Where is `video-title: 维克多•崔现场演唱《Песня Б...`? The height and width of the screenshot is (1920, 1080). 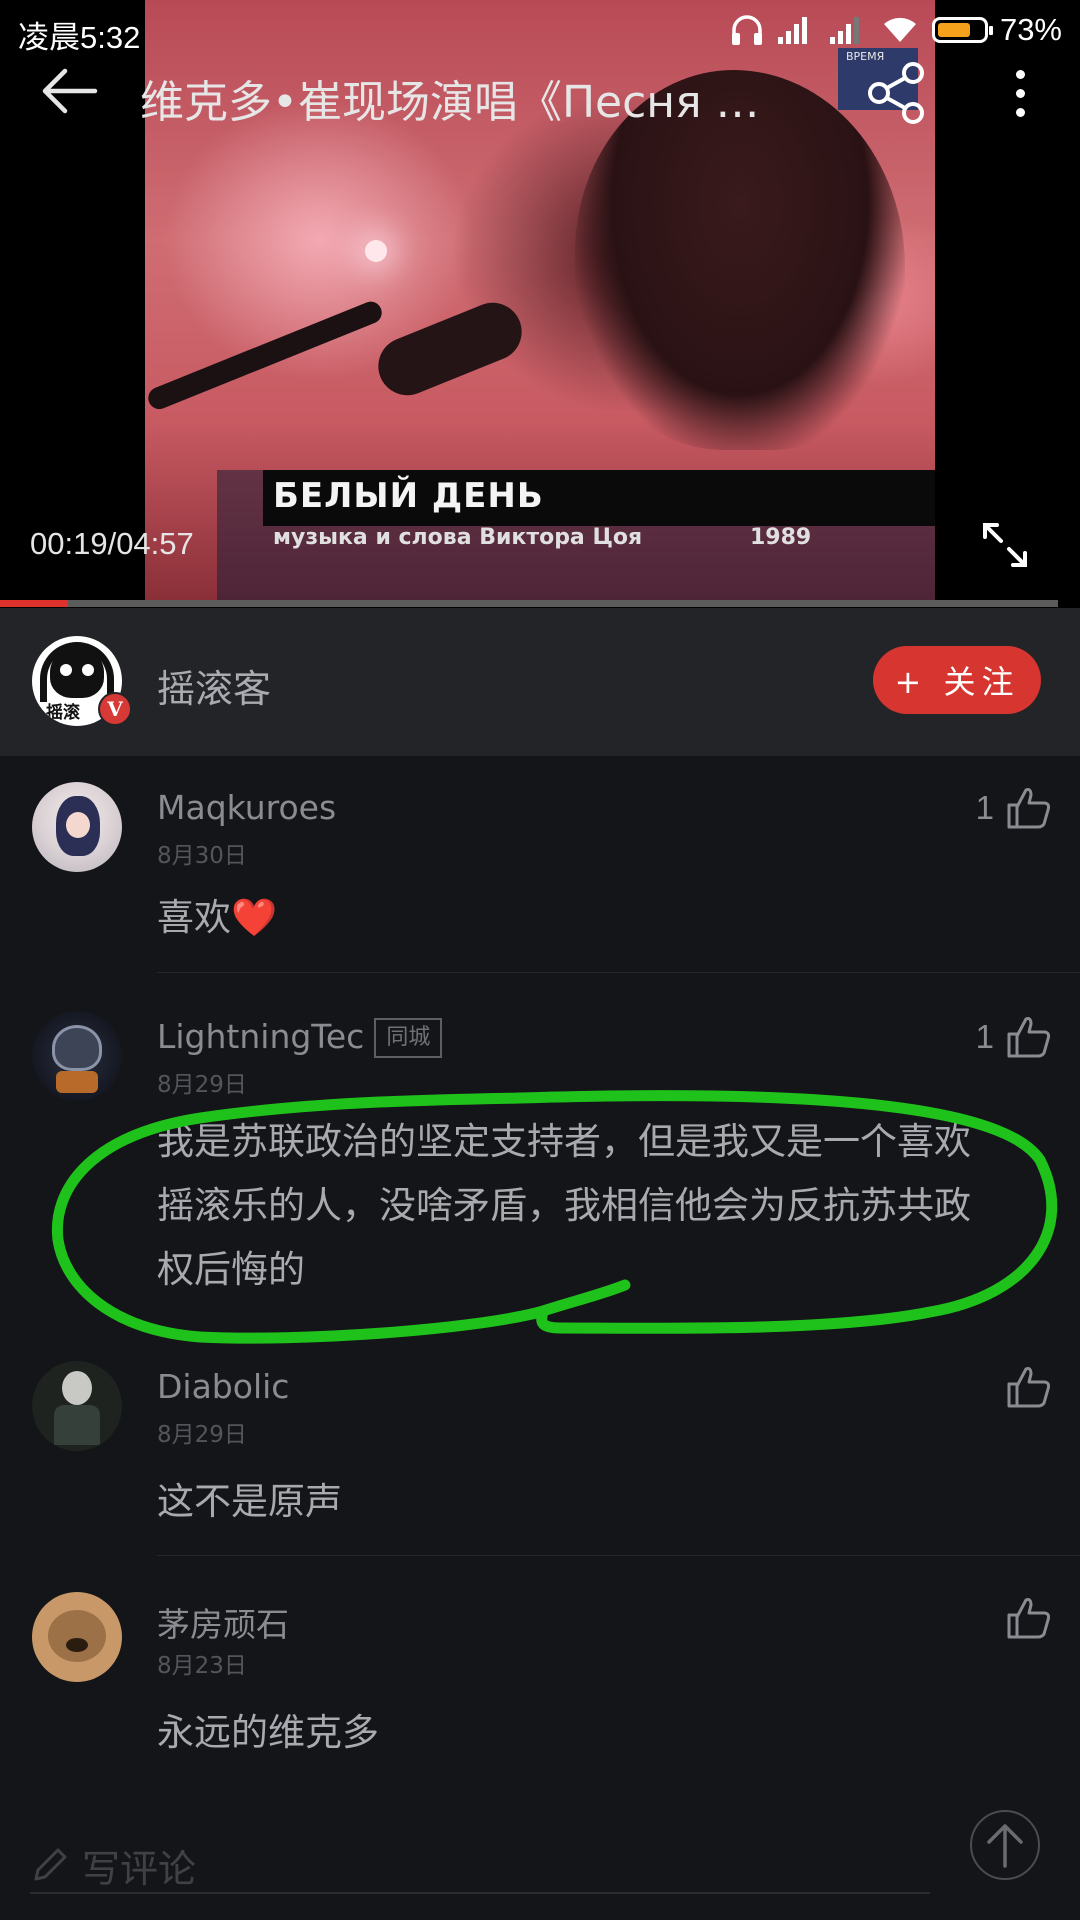
video-title: 维克多•崔现场演唱《Песня Б... is located at coordinates (460, 102).